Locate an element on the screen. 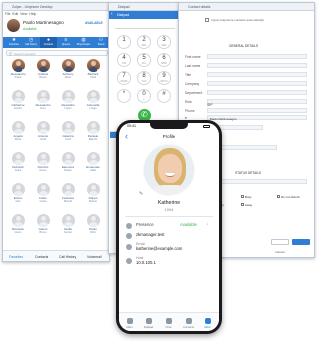  contact-card: Gianni Bruno is located at coordinates (43, 224).